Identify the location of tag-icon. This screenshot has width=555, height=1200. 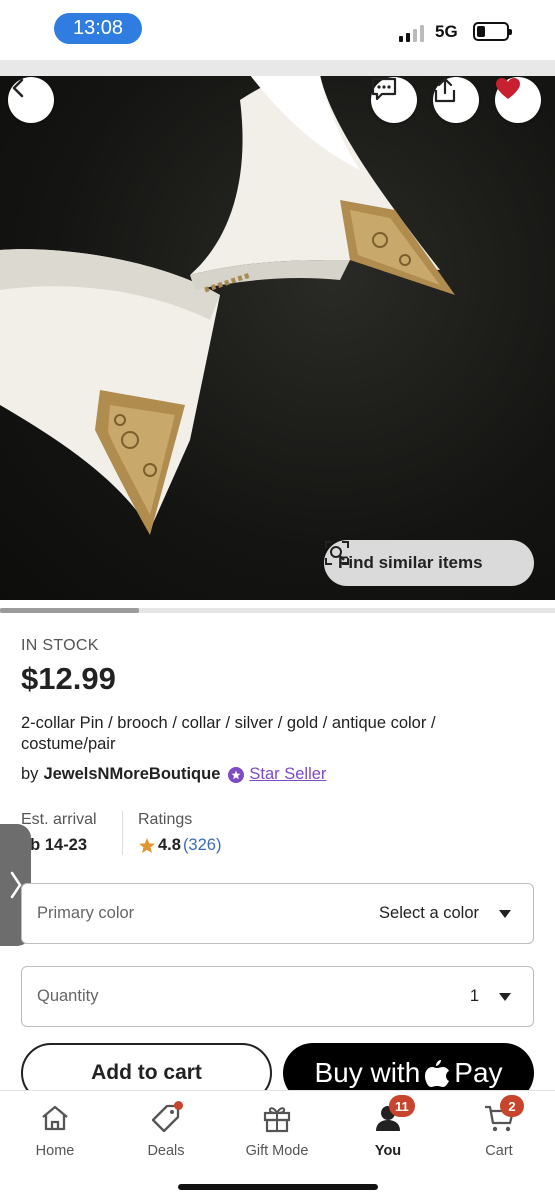
(166, 1118).